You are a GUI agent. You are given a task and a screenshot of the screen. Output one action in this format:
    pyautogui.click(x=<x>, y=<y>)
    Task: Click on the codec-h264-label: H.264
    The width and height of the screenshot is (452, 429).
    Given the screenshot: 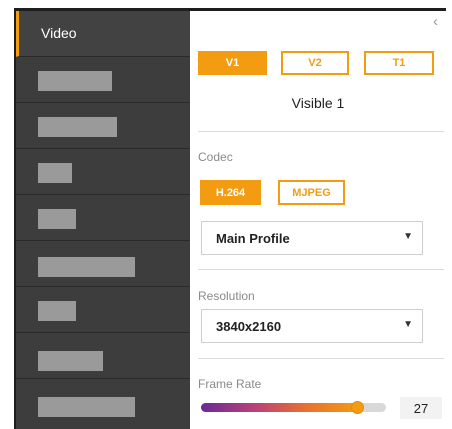 What is the action you would take?
    pyautogui.click(x=230, y=192)
    